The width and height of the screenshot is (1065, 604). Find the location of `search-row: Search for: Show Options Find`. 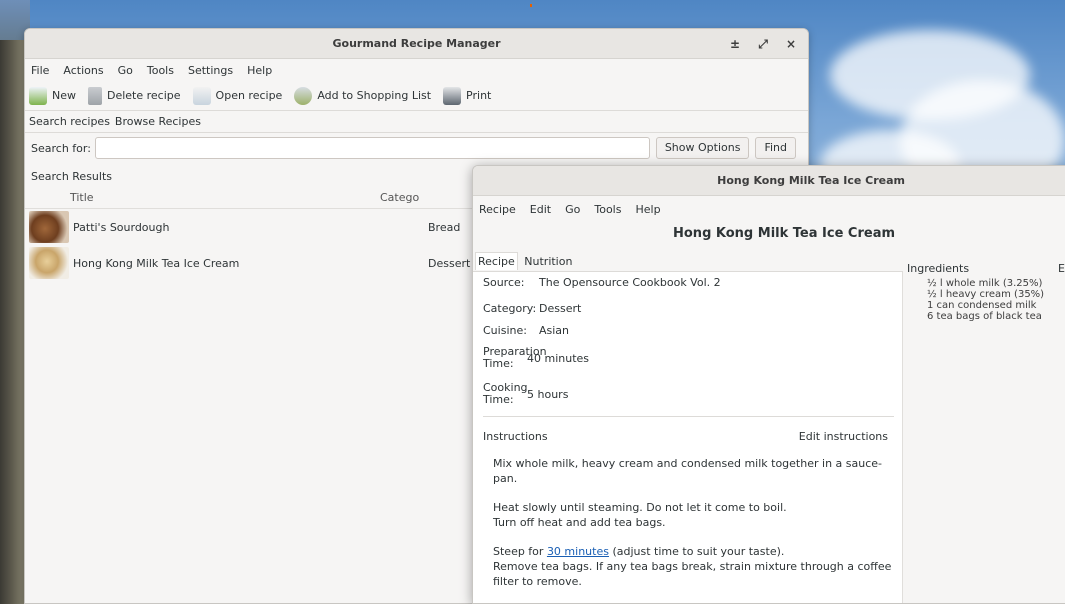

search-row: Search for: Show Options Find is located at coordinates (416, 148).